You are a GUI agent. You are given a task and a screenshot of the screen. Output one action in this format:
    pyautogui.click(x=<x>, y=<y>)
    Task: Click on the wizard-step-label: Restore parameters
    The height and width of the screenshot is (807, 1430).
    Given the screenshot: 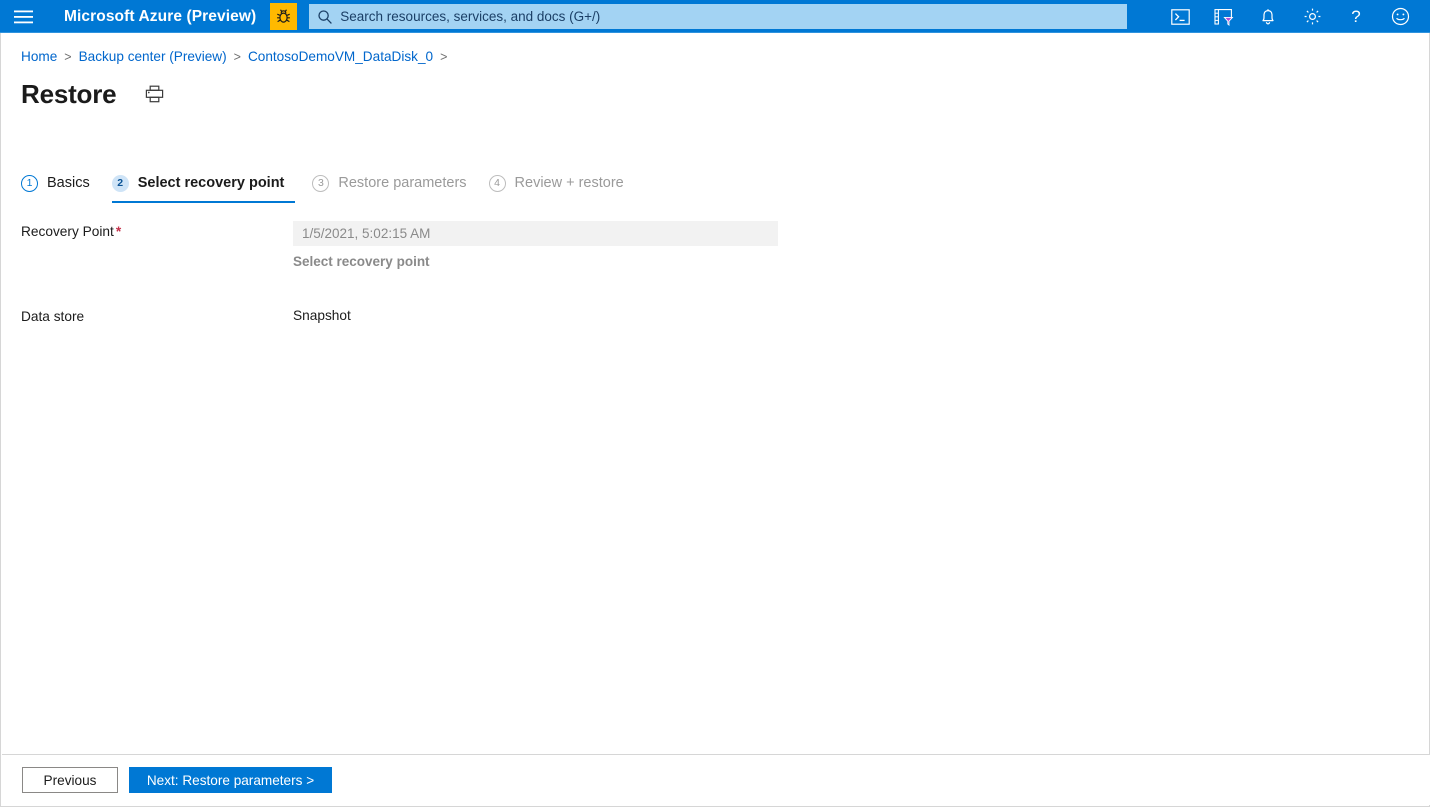 What is the action you would take?
    pyautogui.click(x=402, y=183)
    